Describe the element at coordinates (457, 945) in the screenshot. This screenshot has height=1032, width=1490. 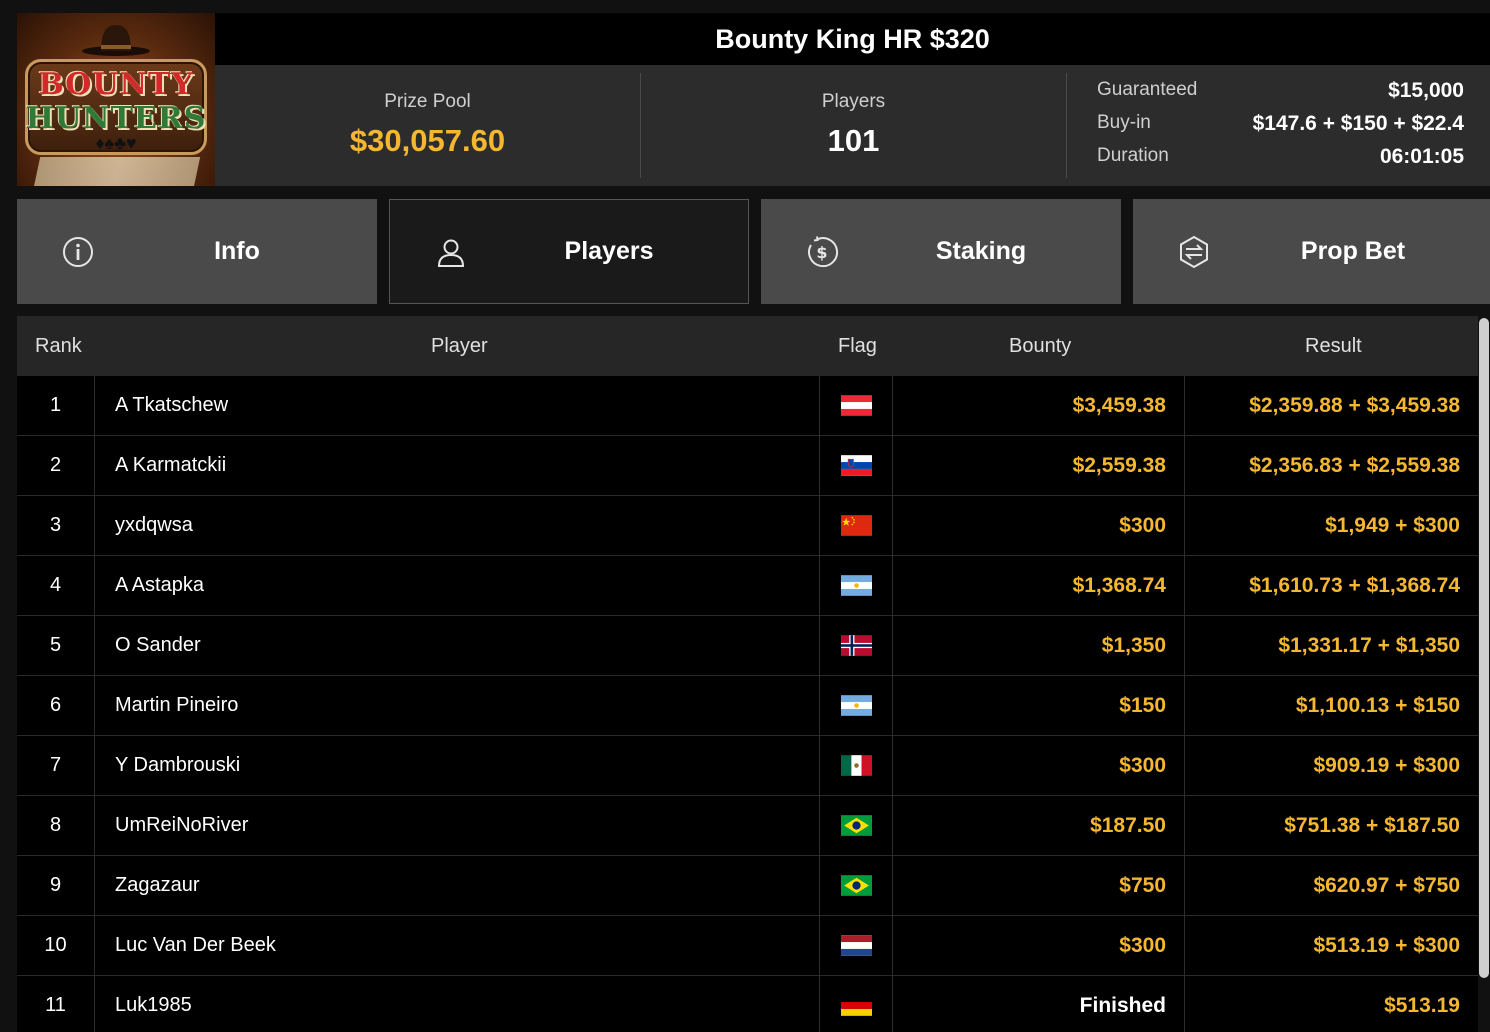
I see `player-name-cell: Luc Van Der Beek` at that location.